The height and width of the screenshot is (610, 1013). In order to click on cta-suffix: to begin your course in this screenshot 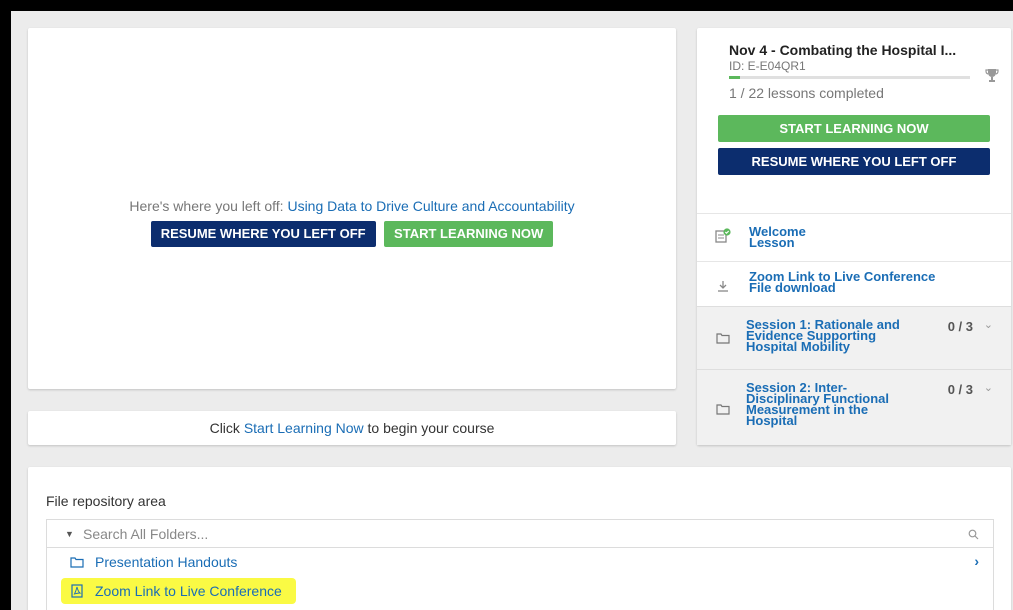, I will do `click(431, 428)`.